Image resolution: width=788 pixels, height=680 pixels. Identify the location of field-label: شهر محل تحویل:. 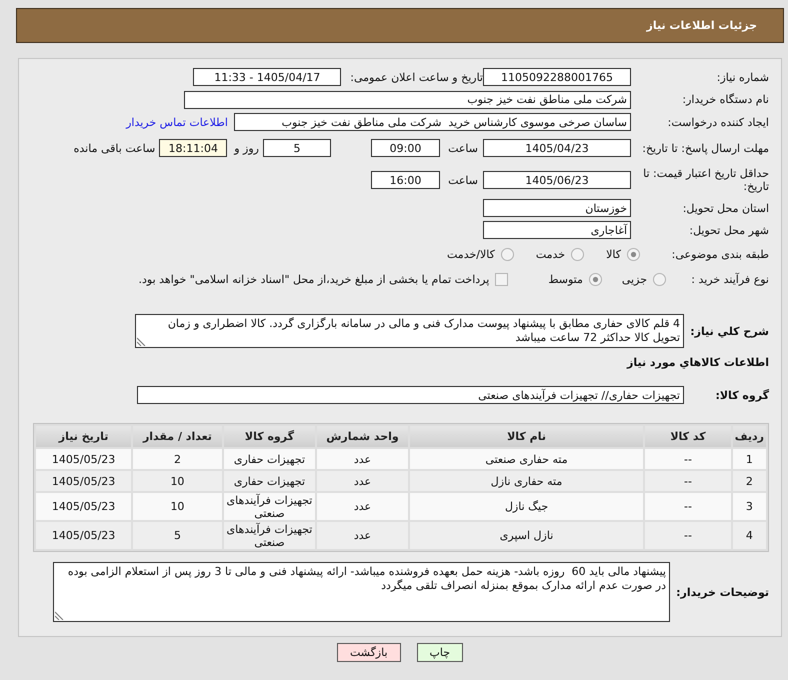
(728, 230).